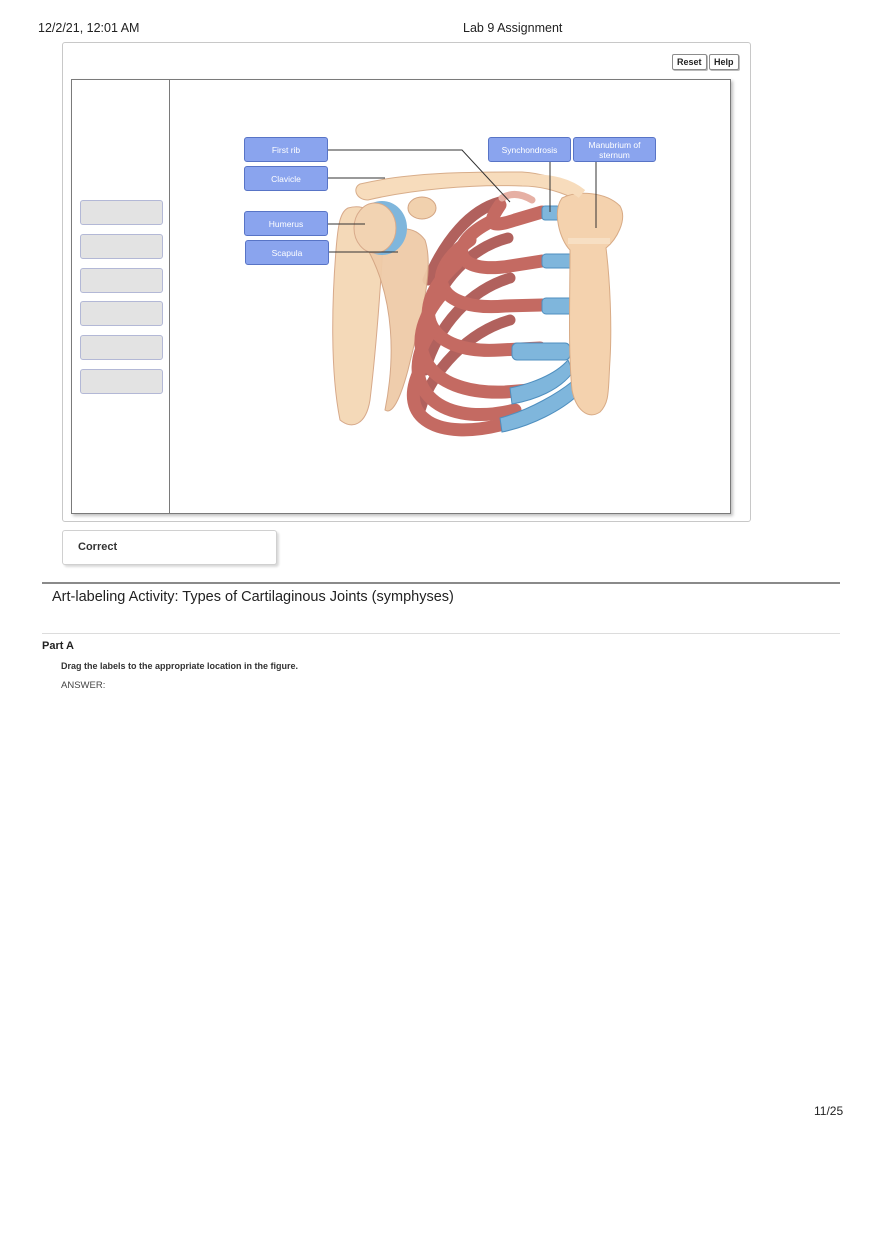 Image resolution: width=880 pixels, height=1247 pixels. Describe the element at coordinates (58, 646) in the screenshot. I see `part-title: Part A` at that location.